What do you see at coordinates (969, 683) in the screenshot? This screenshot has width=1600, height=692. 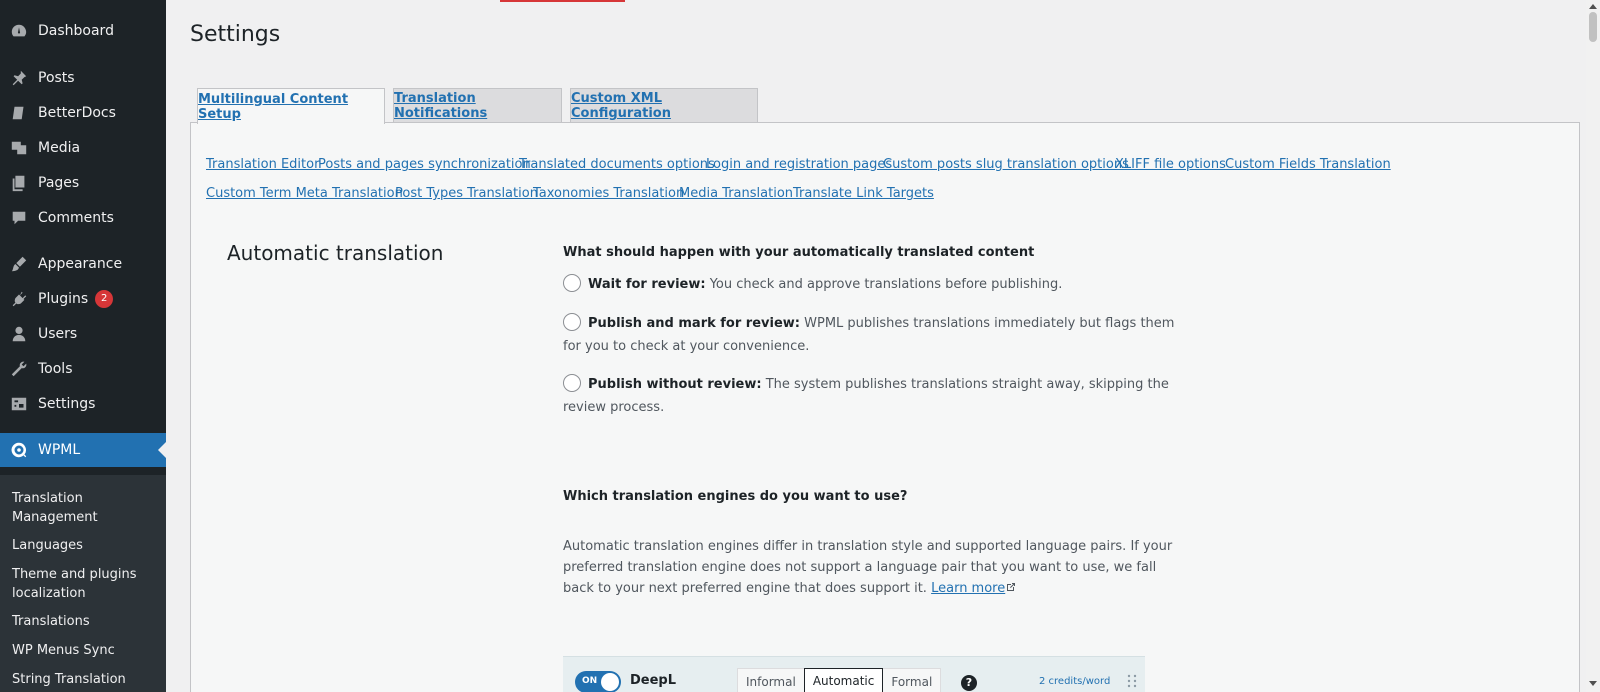 I see `help-icon: ?` at bounding box center [969, 683].